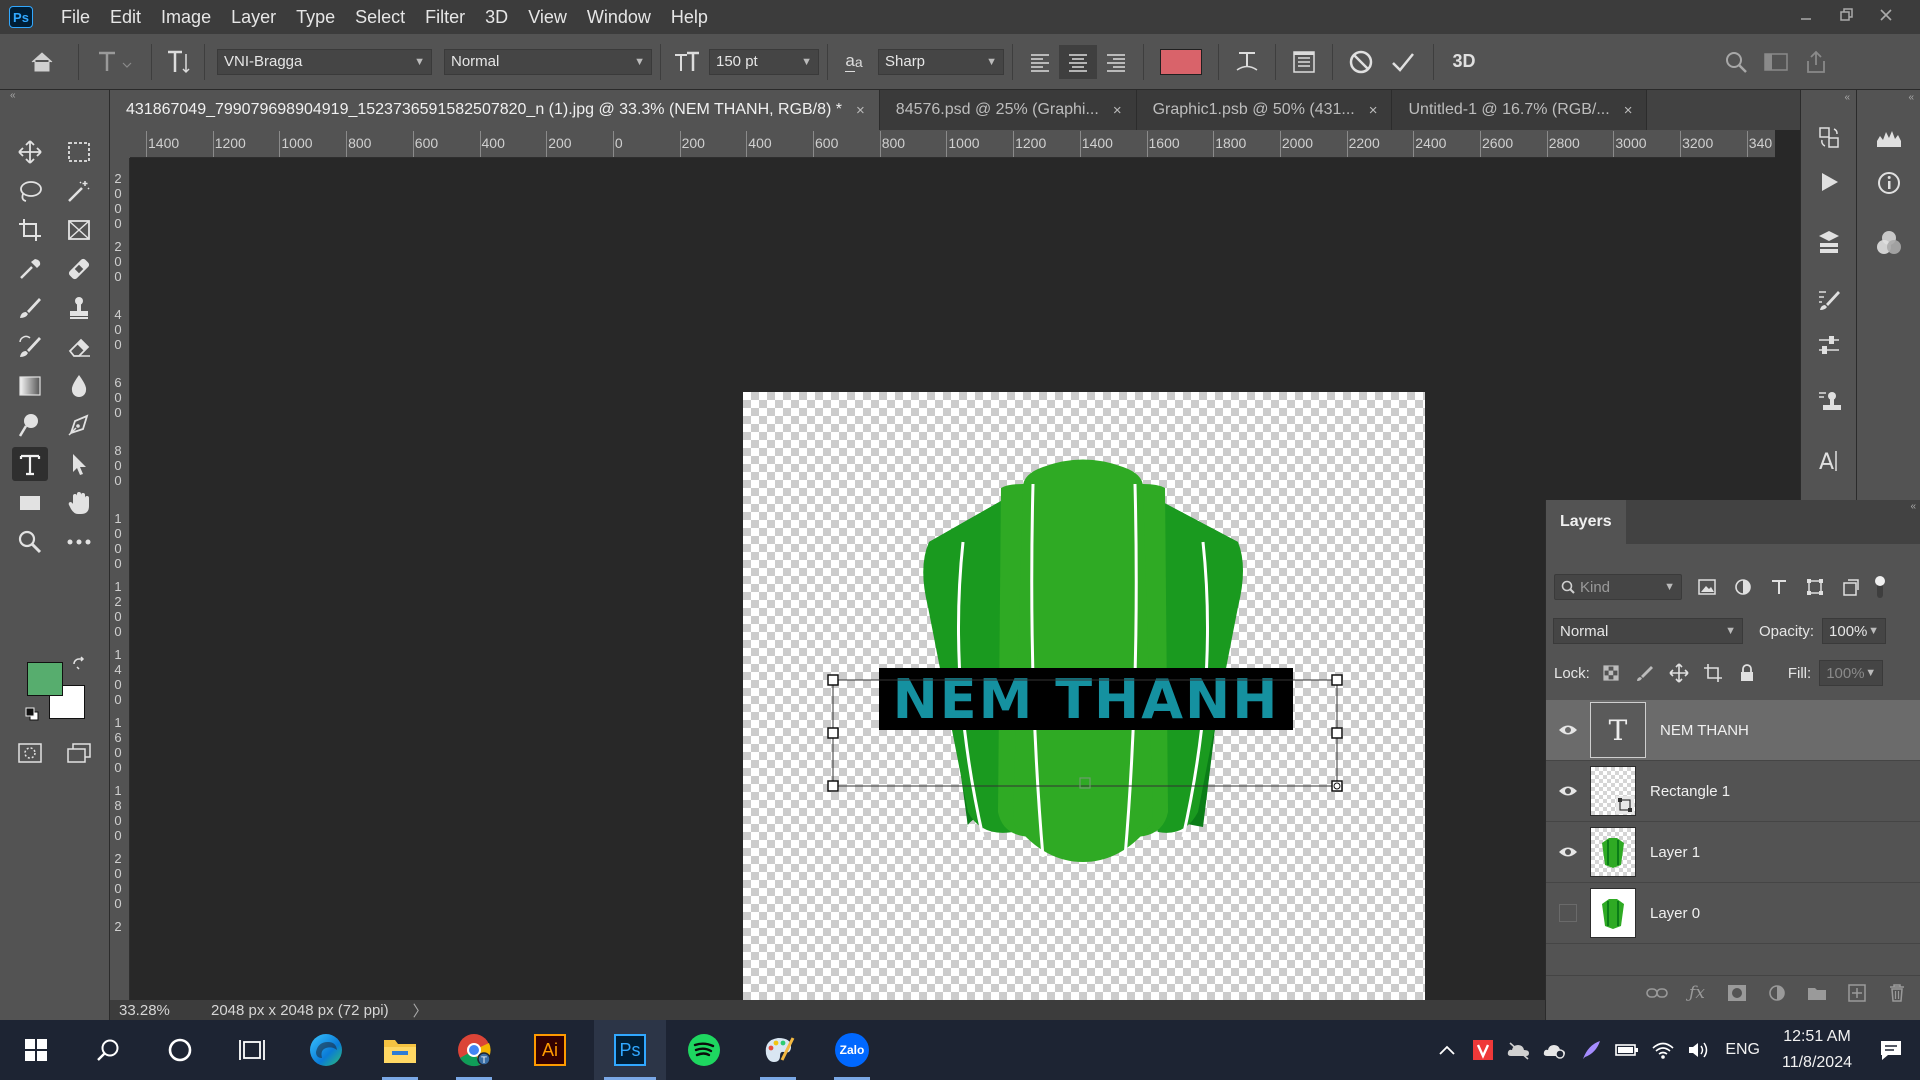 The image size is (1920, 1080). What do you see at coordinates (79, 152) in the screenshot?
I see `marquee-tool-icon` at bounding box center [79, 152].